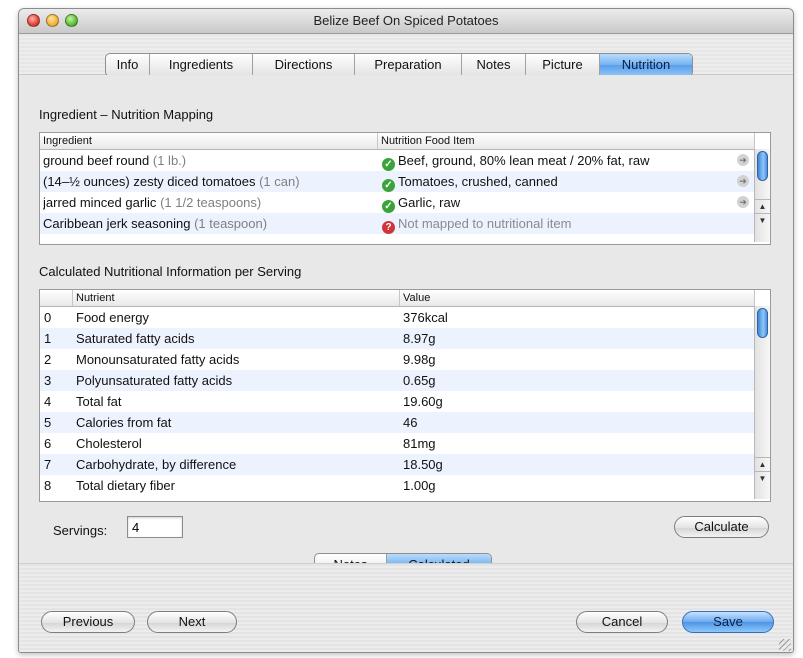  What do you see at coordinates (155, 527) in the screenshot?
I see `servings-input` at bounding box center [155, 527].